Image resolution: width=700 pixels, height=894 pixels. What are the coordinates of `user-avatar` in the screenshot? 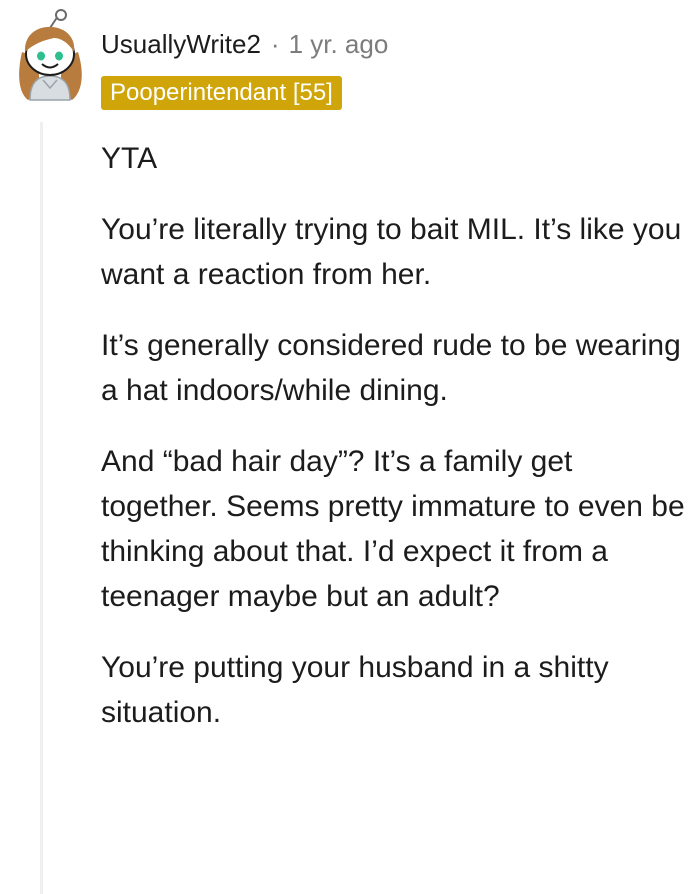 It's located at (50, 56).